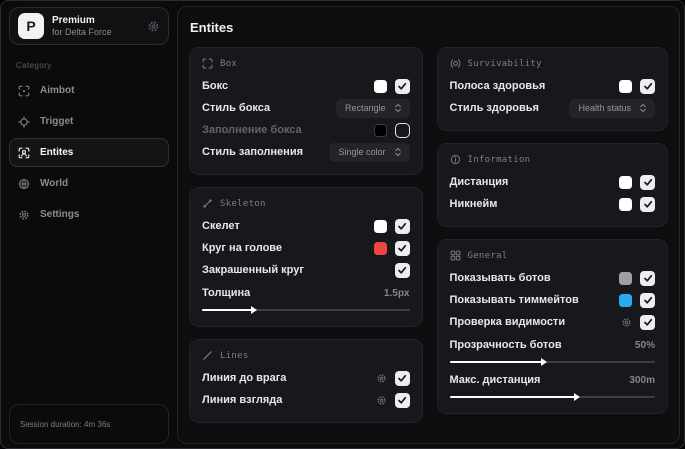 The height and width of the screenshot is (449, 685). Describe the element at coordinates (402, 400) in the screenshot. I see `view-line-checkbox` at that location.